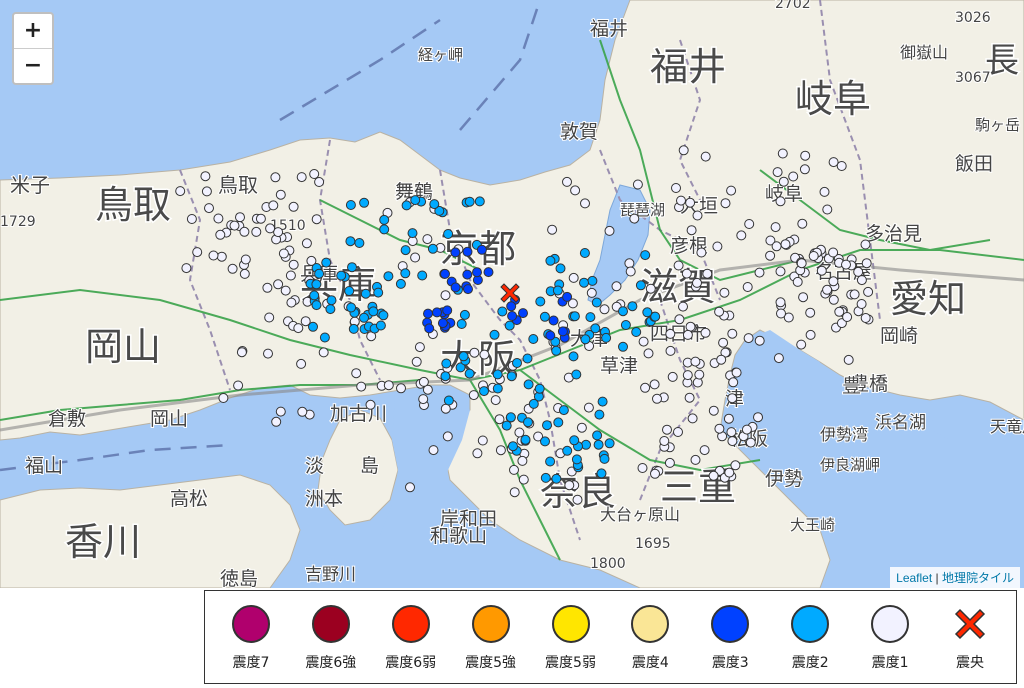 The width and height of the screenshot is (1024, 688). I want to click on zoom-out-button: −, so click(33, 65).